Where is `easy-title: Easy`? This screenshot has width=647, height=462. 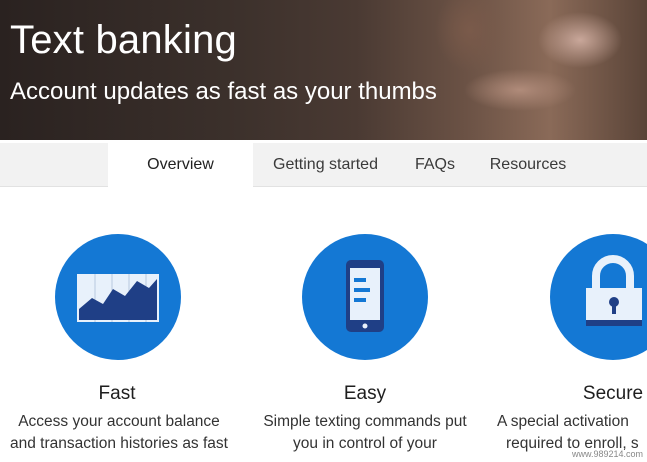 easy-title: Easy is located at coordinates (365, 393).